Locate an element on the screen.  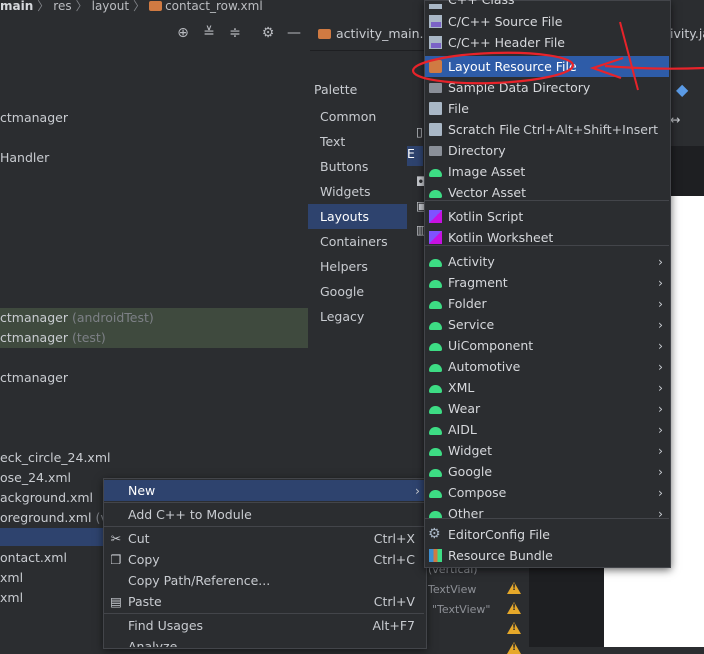
new-menu-item-aidl: AIDL › is located at coordinates (547, 429).